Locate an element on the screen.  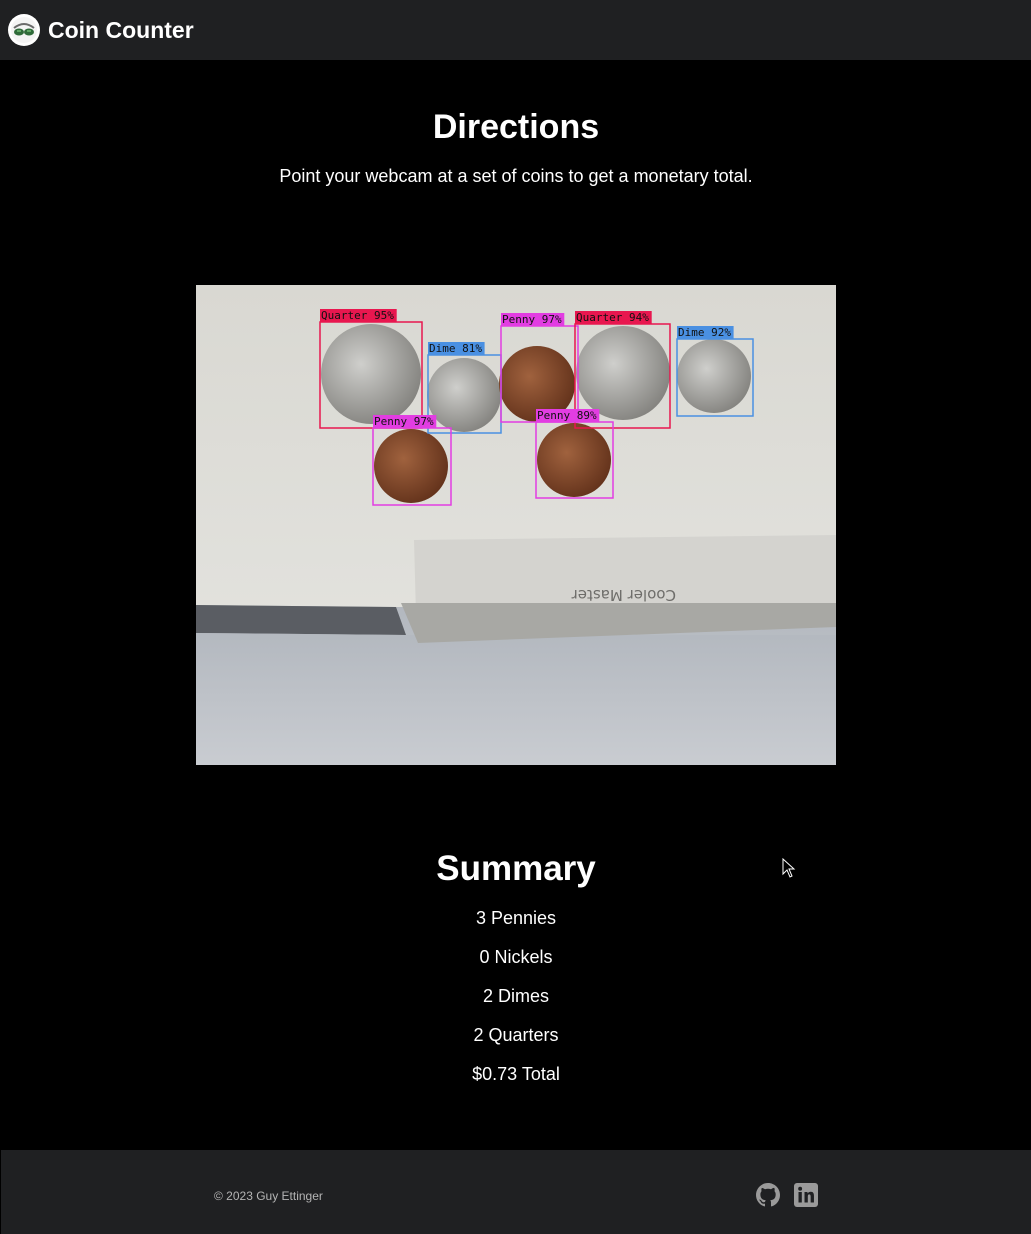
summary-dimes: 2 Dimes is located at coordinates (515, 996).